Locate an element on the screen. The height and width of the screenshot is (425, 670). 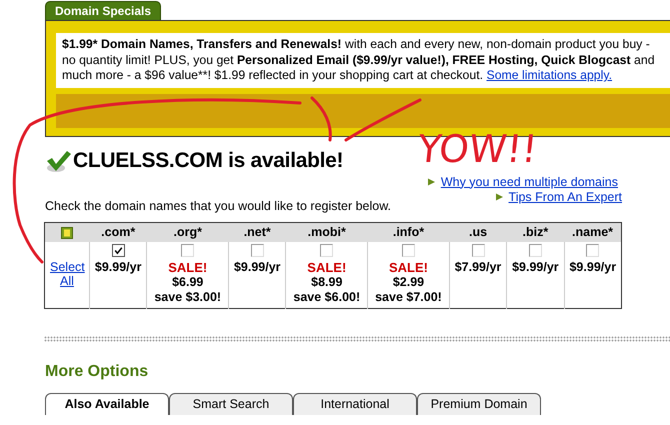
option-tab: Smart Search is located at coordinates (231, 403).